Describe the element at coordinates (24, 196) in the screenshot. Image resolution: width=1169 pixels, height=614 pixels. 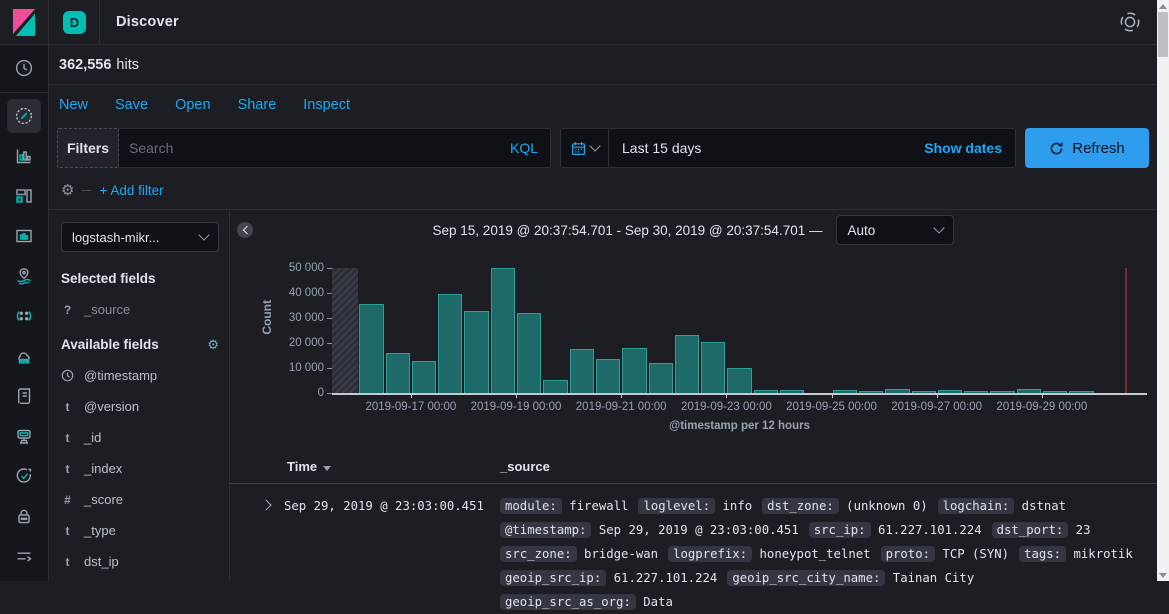
I see `nav-dashboard` at that location.